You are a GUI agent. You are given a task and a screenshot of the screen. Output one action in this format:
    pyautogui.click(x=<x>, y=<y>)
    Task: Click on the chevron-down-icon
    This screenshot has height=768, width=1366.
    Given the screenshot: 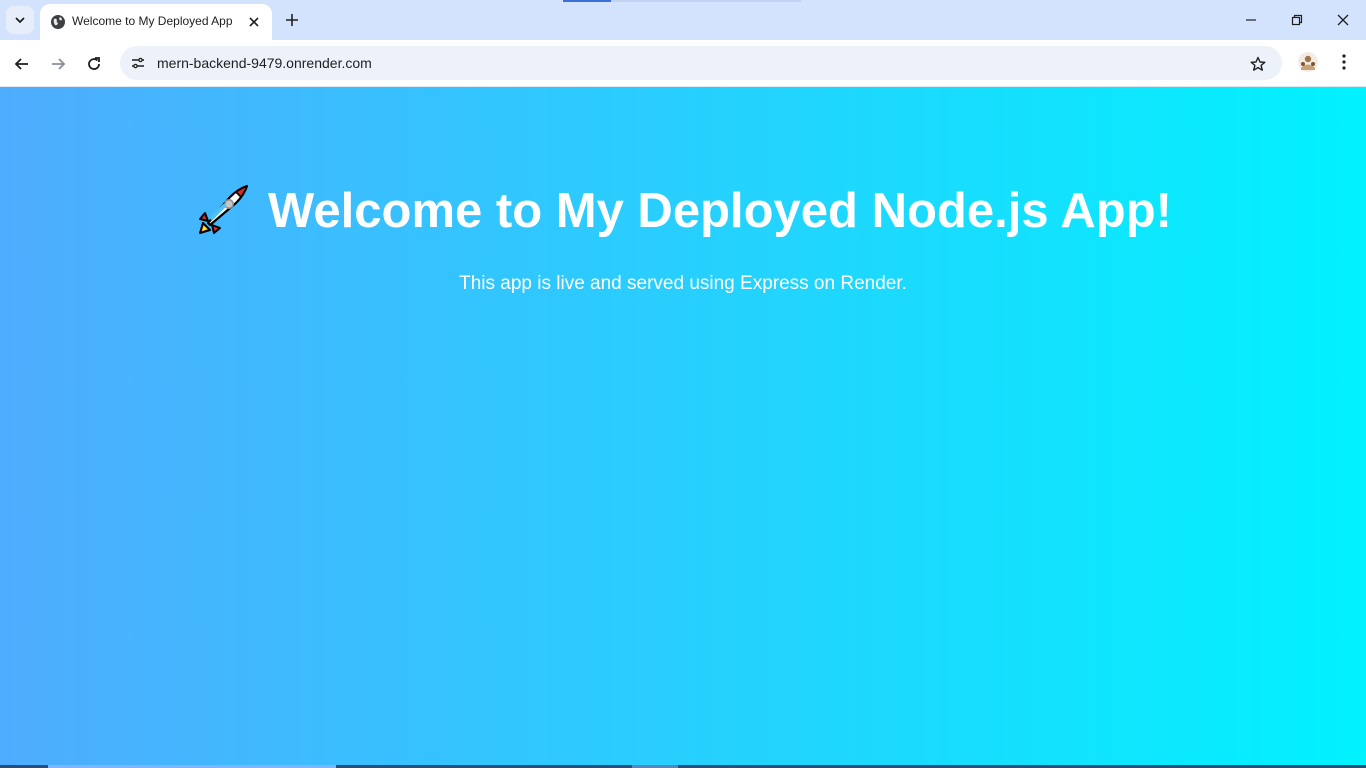 What is the action you would take?
    pyautogui.click(x=20, y=20)
    